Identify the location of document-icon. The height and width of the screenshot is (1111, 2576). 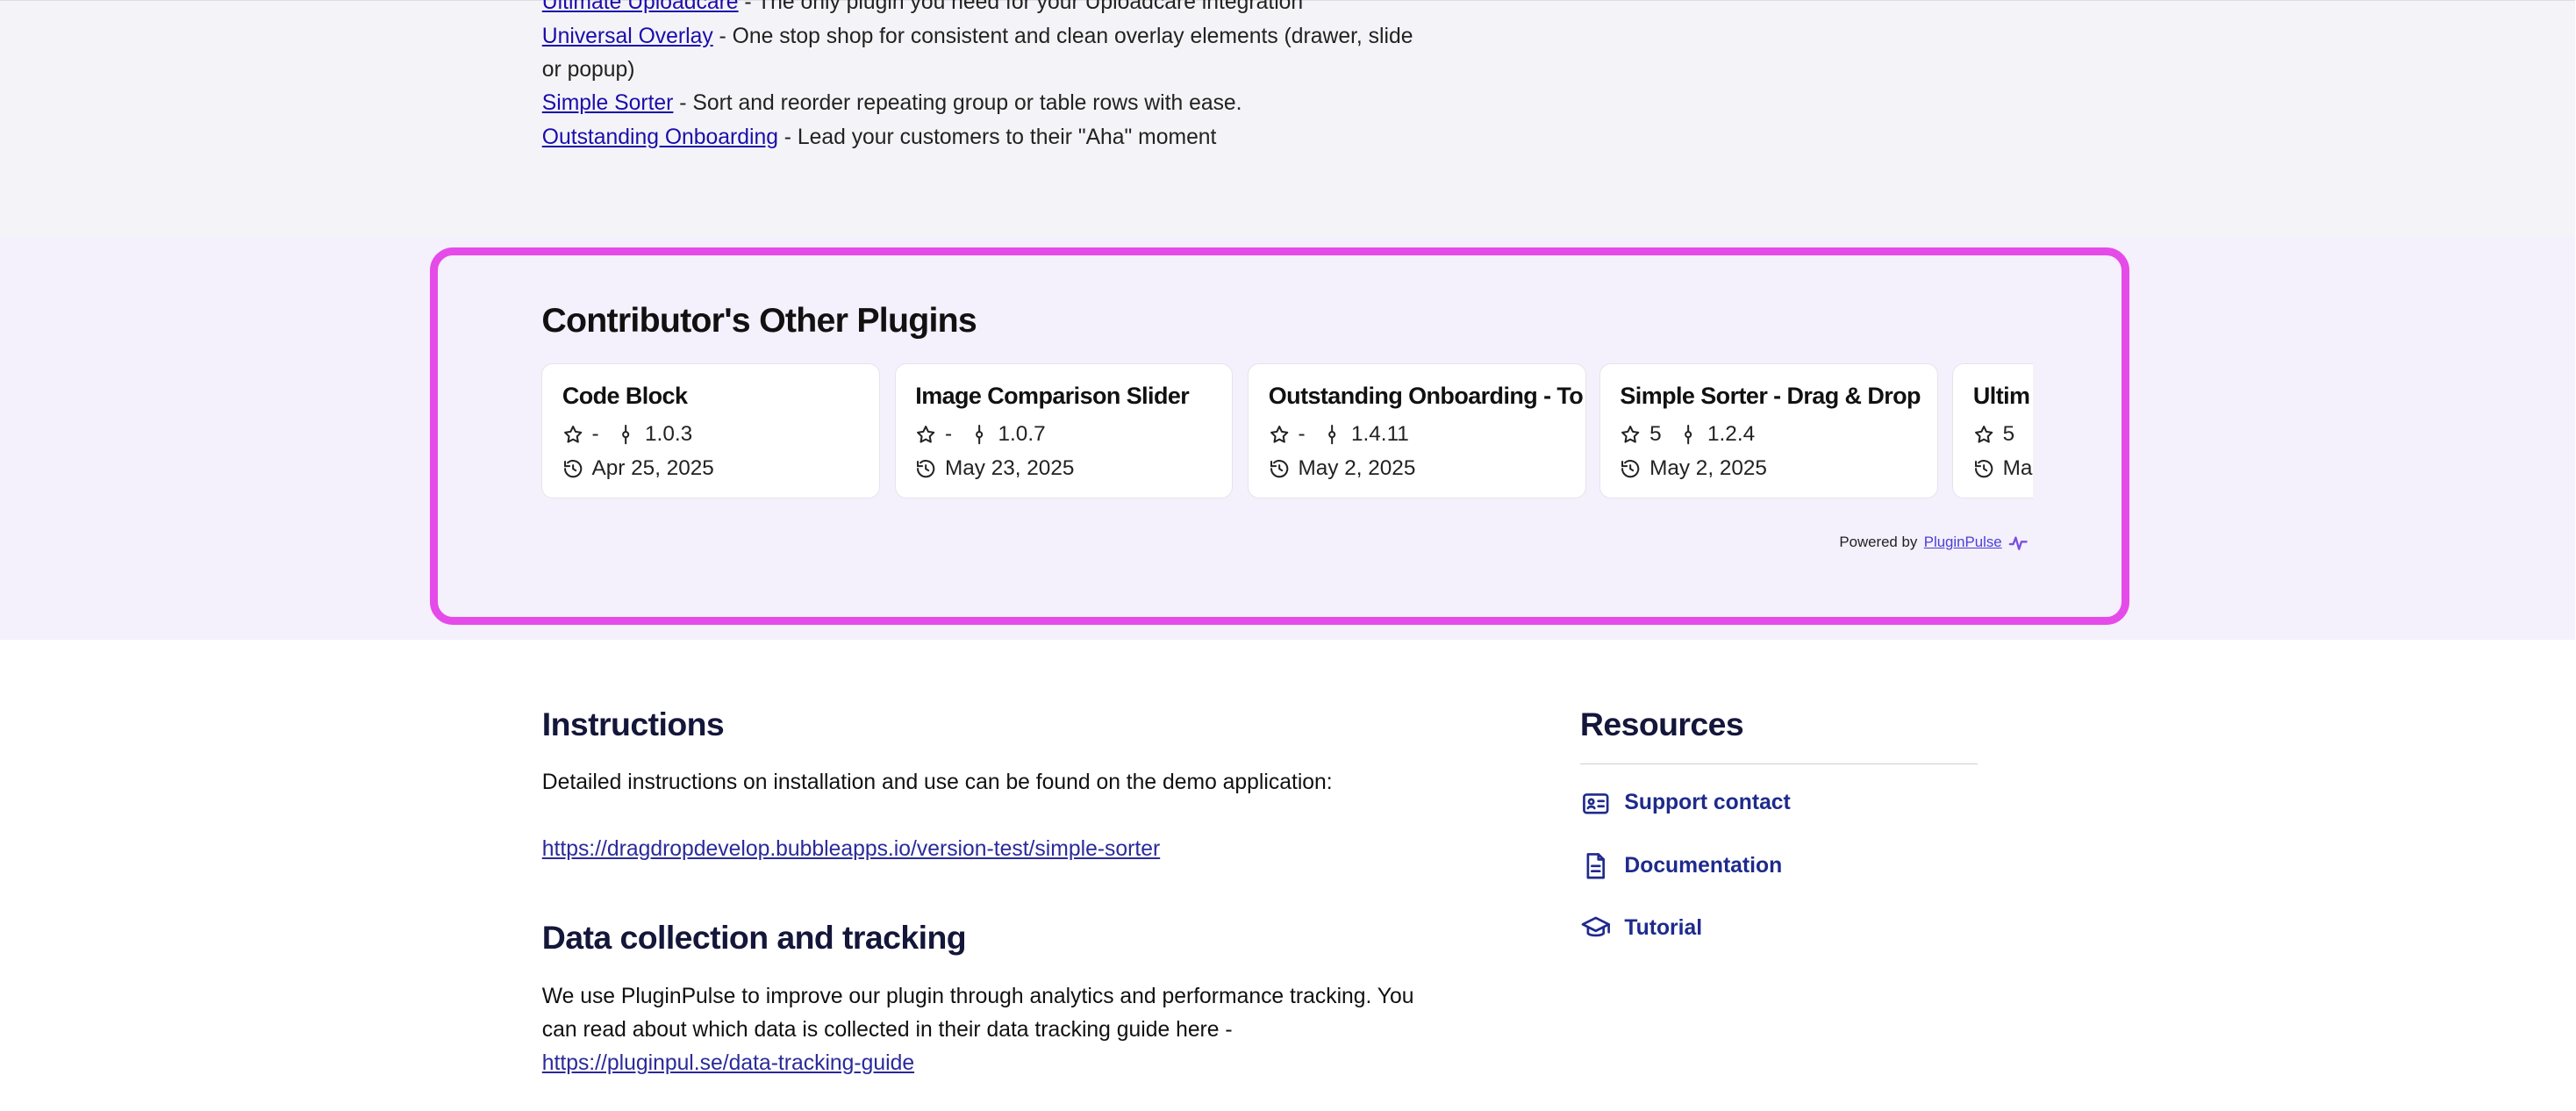
(1595, 865).